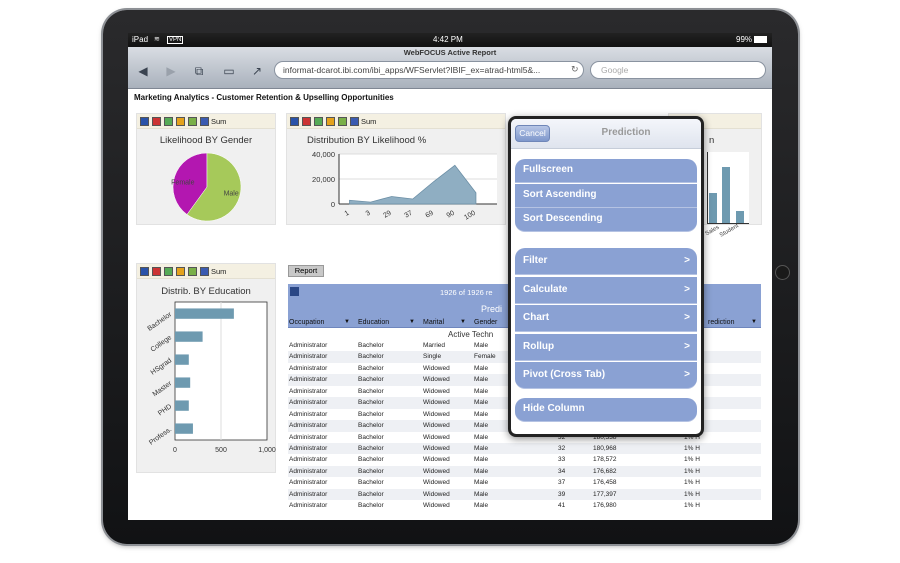 The width and height of the screenshot is (900, 563). Describe the element at coordinates (606, 171) in the screenshot. I see `menu-item-fullscreen: Fullscreen` at that location.